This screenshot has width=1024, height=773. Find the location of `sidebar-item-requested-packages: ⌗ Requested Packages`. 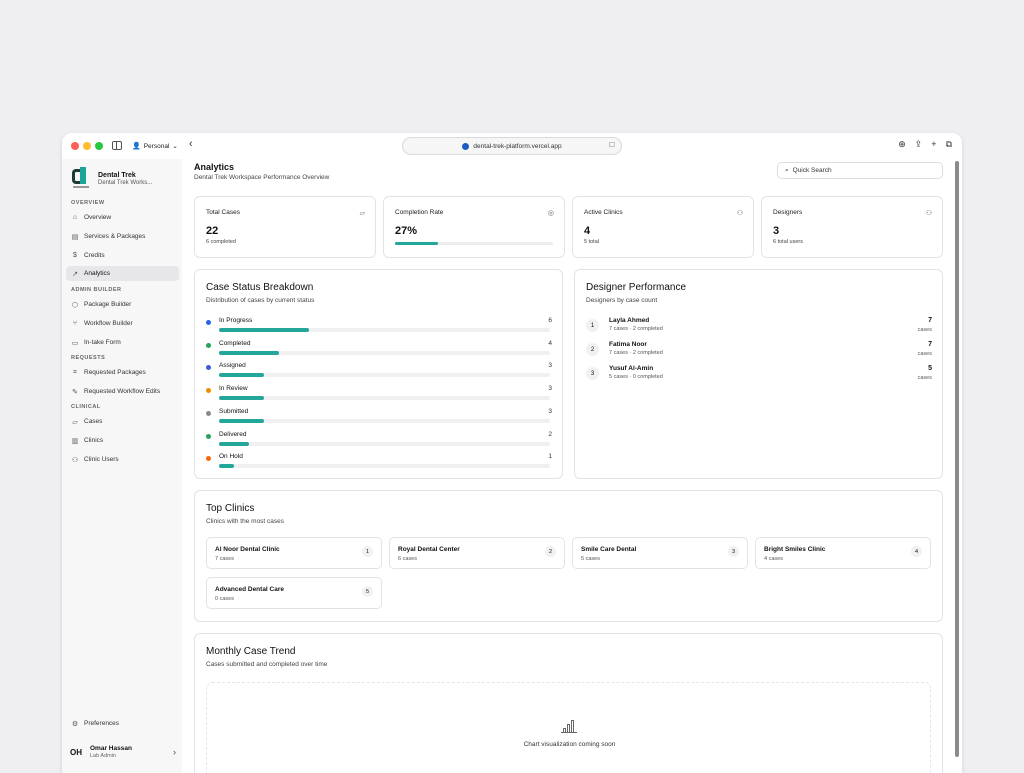

sidebar-item-requested-packages: ⌗ Requested Packages is located at coordinates (122, 372).